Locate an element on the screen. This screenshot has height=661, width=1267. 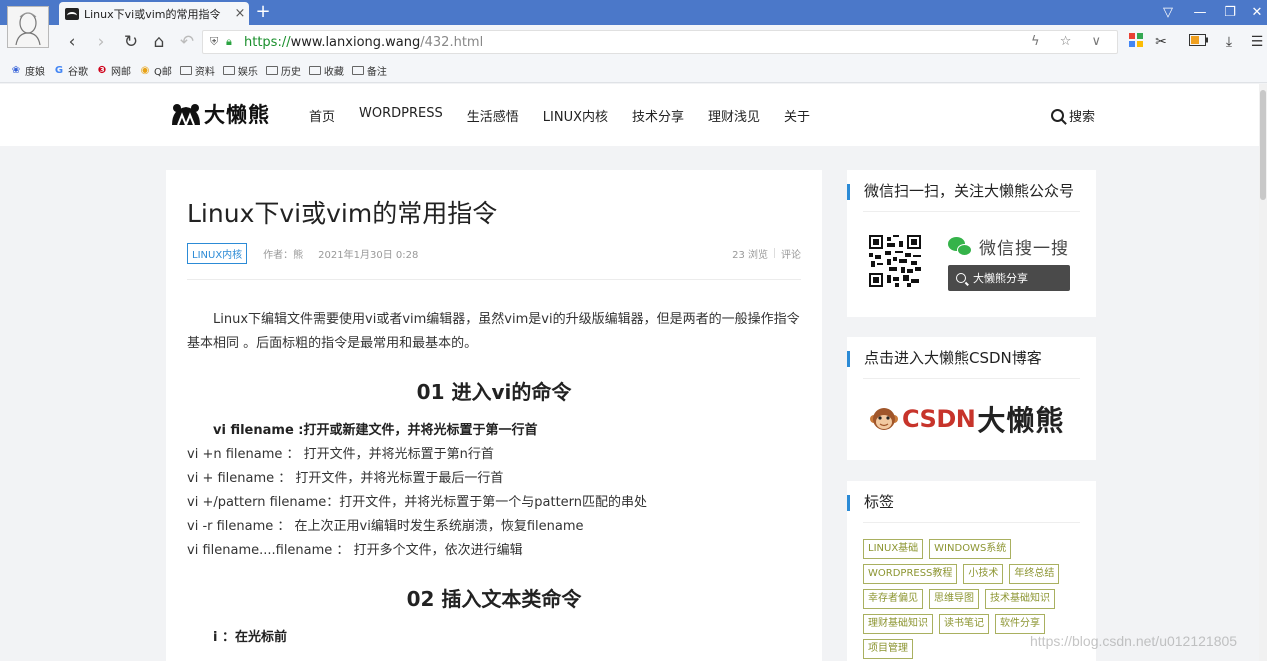
tab-title: Linux下vi或vim的常用指令 is located at coordinates (152, 14).